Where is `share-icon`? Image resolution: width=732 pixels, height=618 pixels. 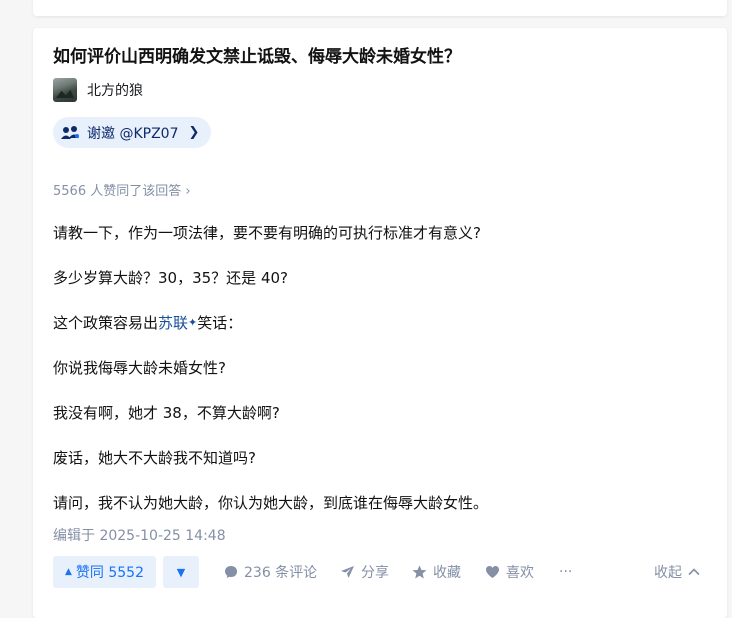
share-icon is located at coordinates (347, 572).